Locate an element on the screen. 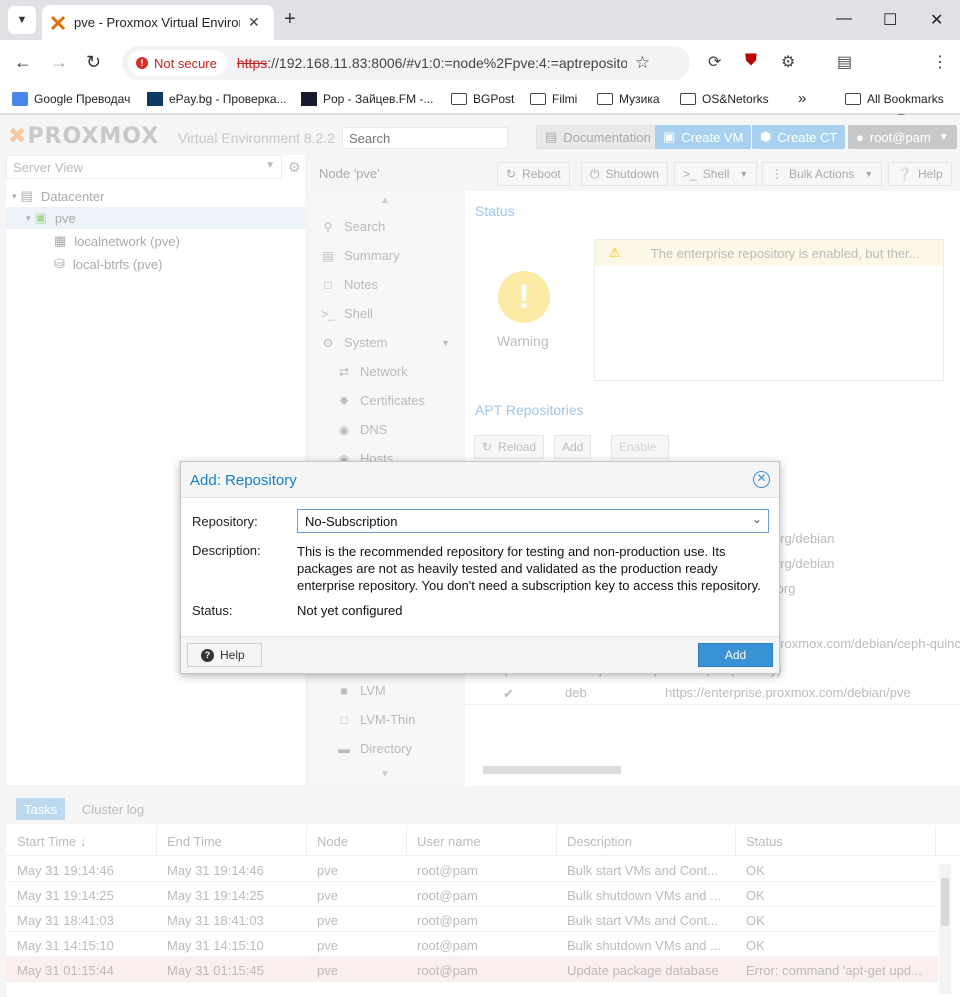  browser-menu-icon: ⋮ is located at coordinates (940, 62).